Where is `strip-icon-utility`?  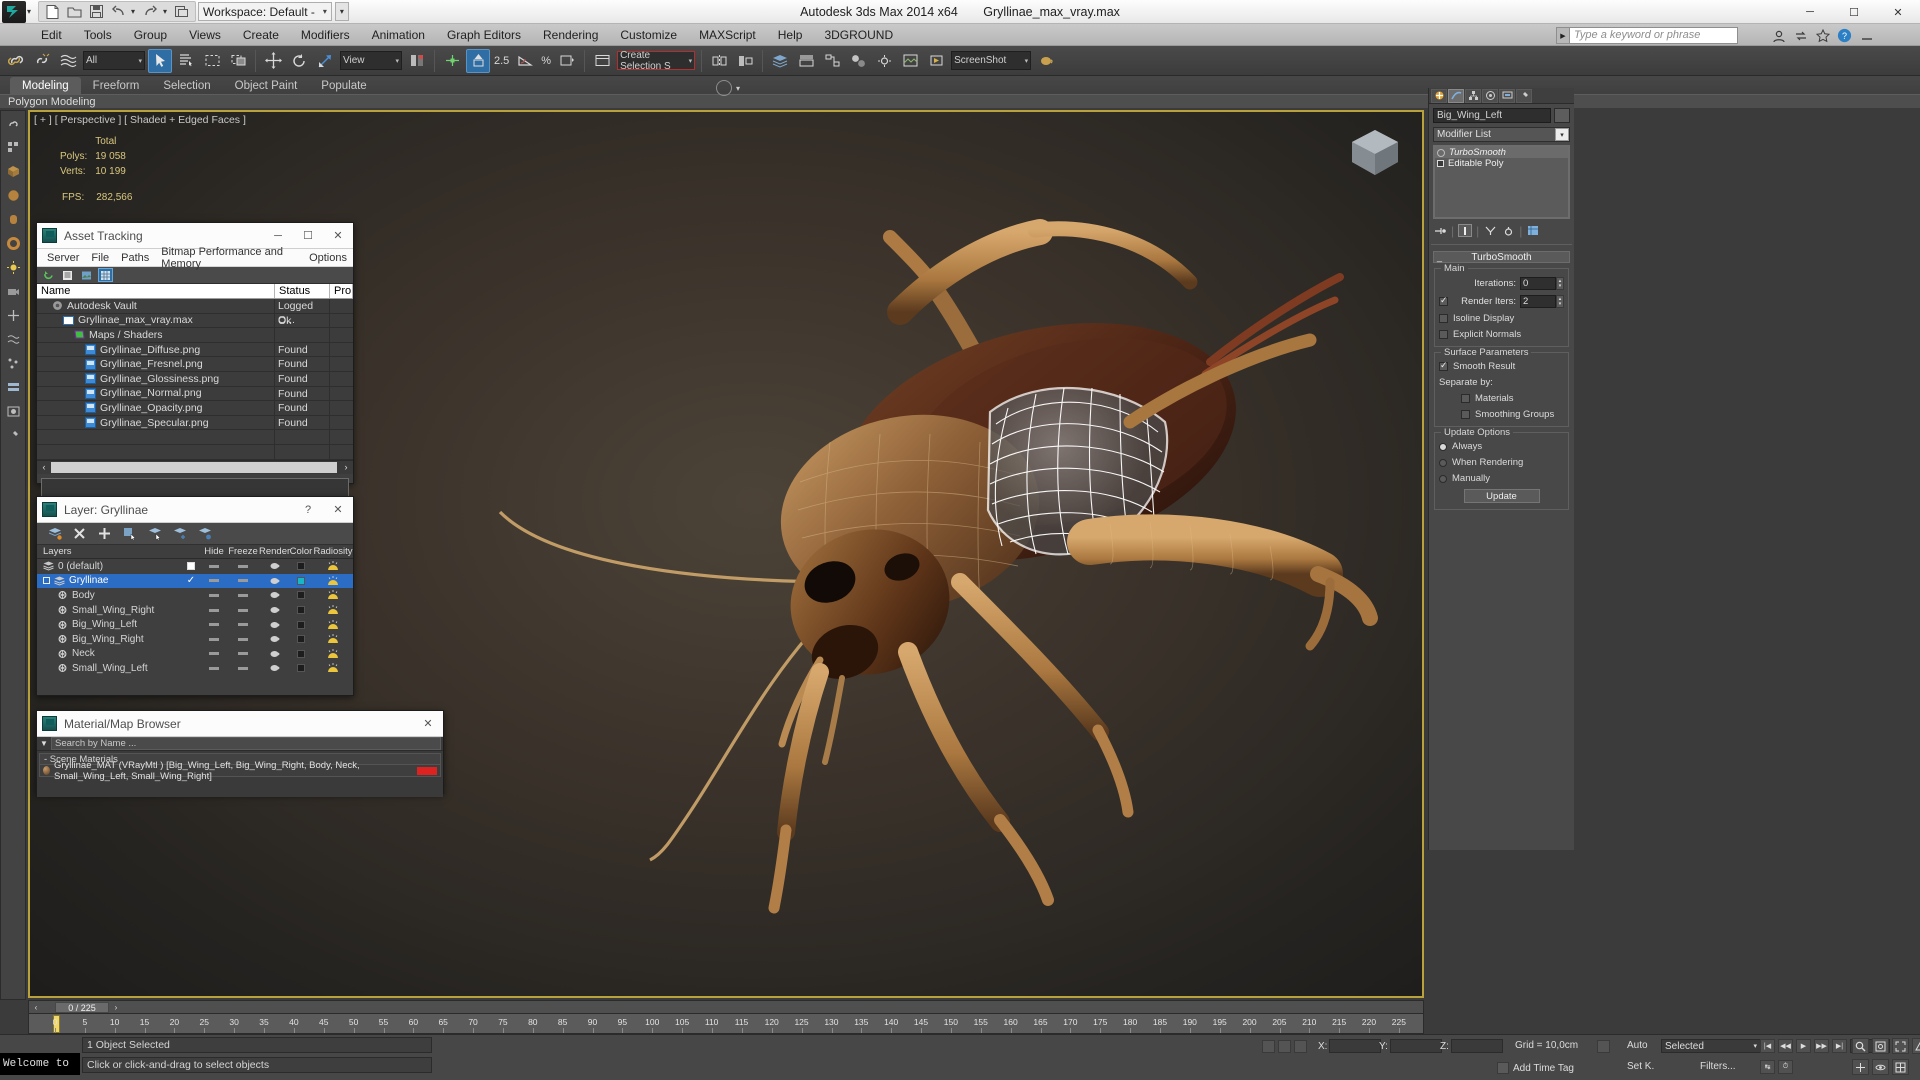
strip-icon-utility is located at coordinates (13, 435).